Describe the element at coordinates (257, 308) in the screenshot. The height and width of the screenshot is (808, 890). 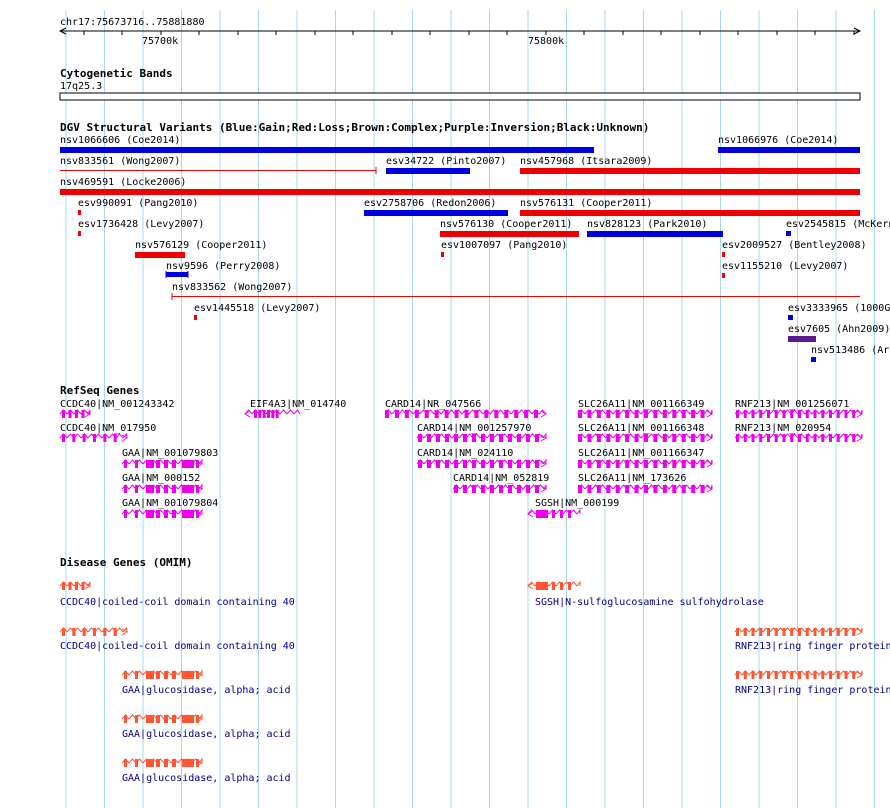
I see `dgv-variant-label: esv1445518 (Levy2007)` at that location.